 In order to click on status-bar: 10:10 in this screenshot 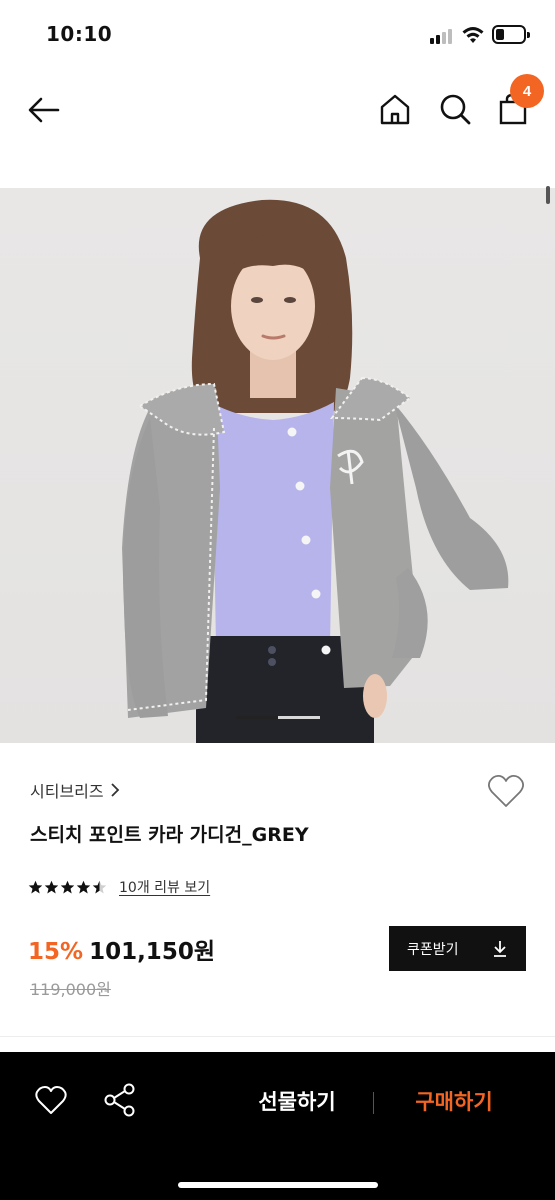, I will do `click(277, 35)`.